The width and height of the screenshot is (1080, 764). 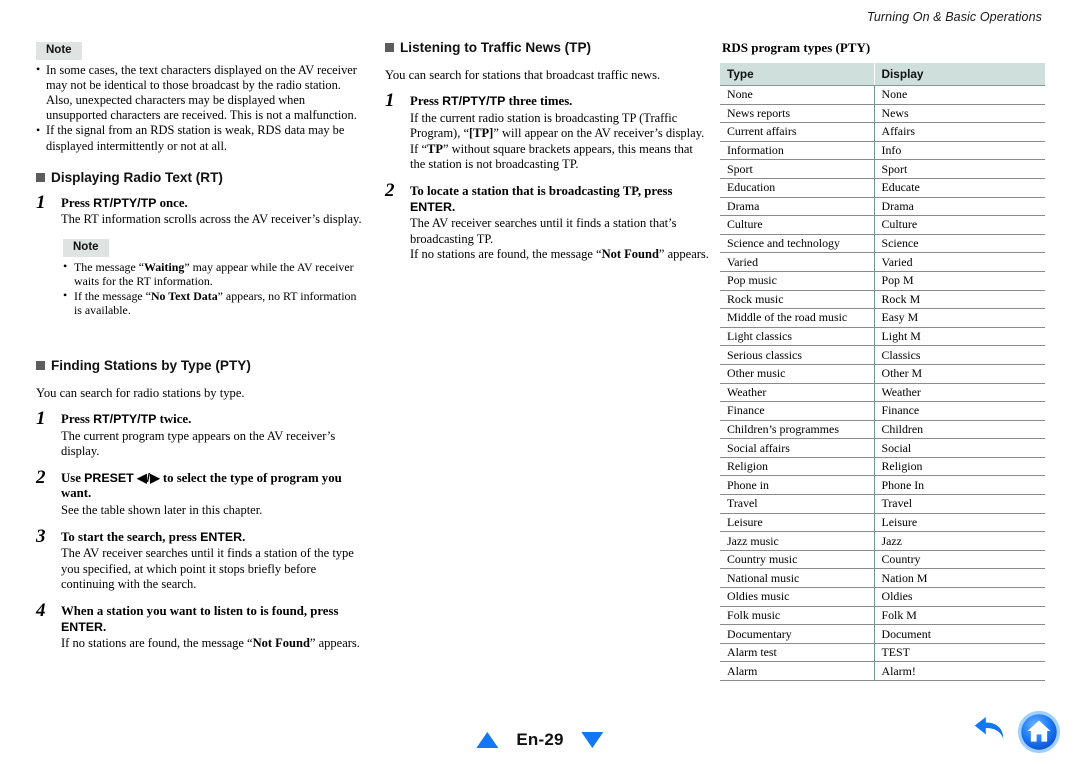 I want to click on table-cell-display: Children, so click(x=959, y=430).